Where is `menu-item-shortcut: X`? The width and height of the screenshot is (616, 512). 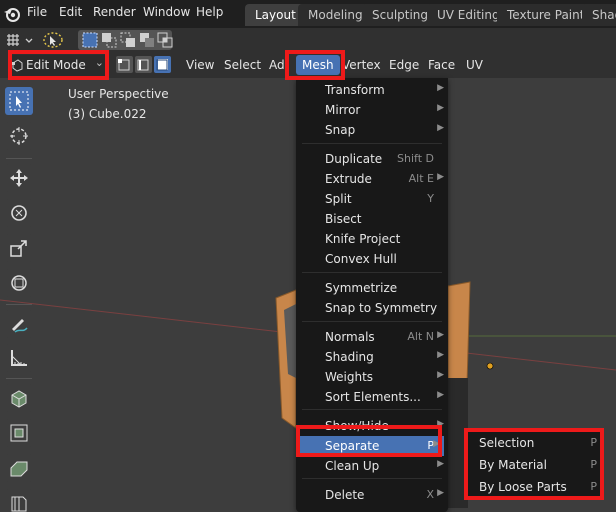 menu-item-shortcut: X is located at coordinates (430, 494).